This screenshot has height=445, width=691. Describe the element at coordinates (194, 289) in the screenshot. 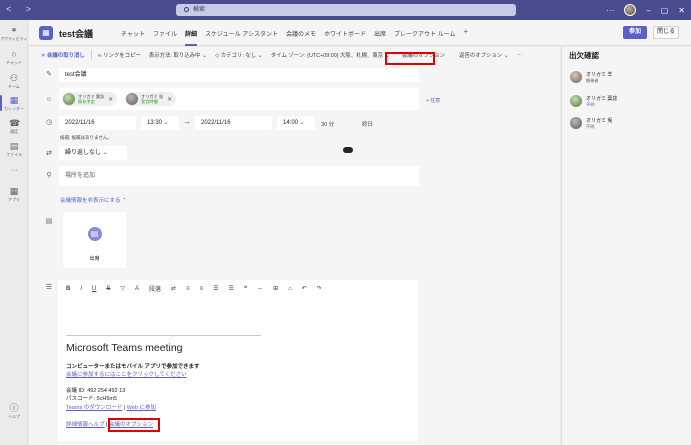

I see `format-toolbar: B I U S ▽ A 段落 ⇄ ≡ ≡ ☰ ☰ ❝ ⇔ ⊞ ⌂ ↶ ↷` at that location.